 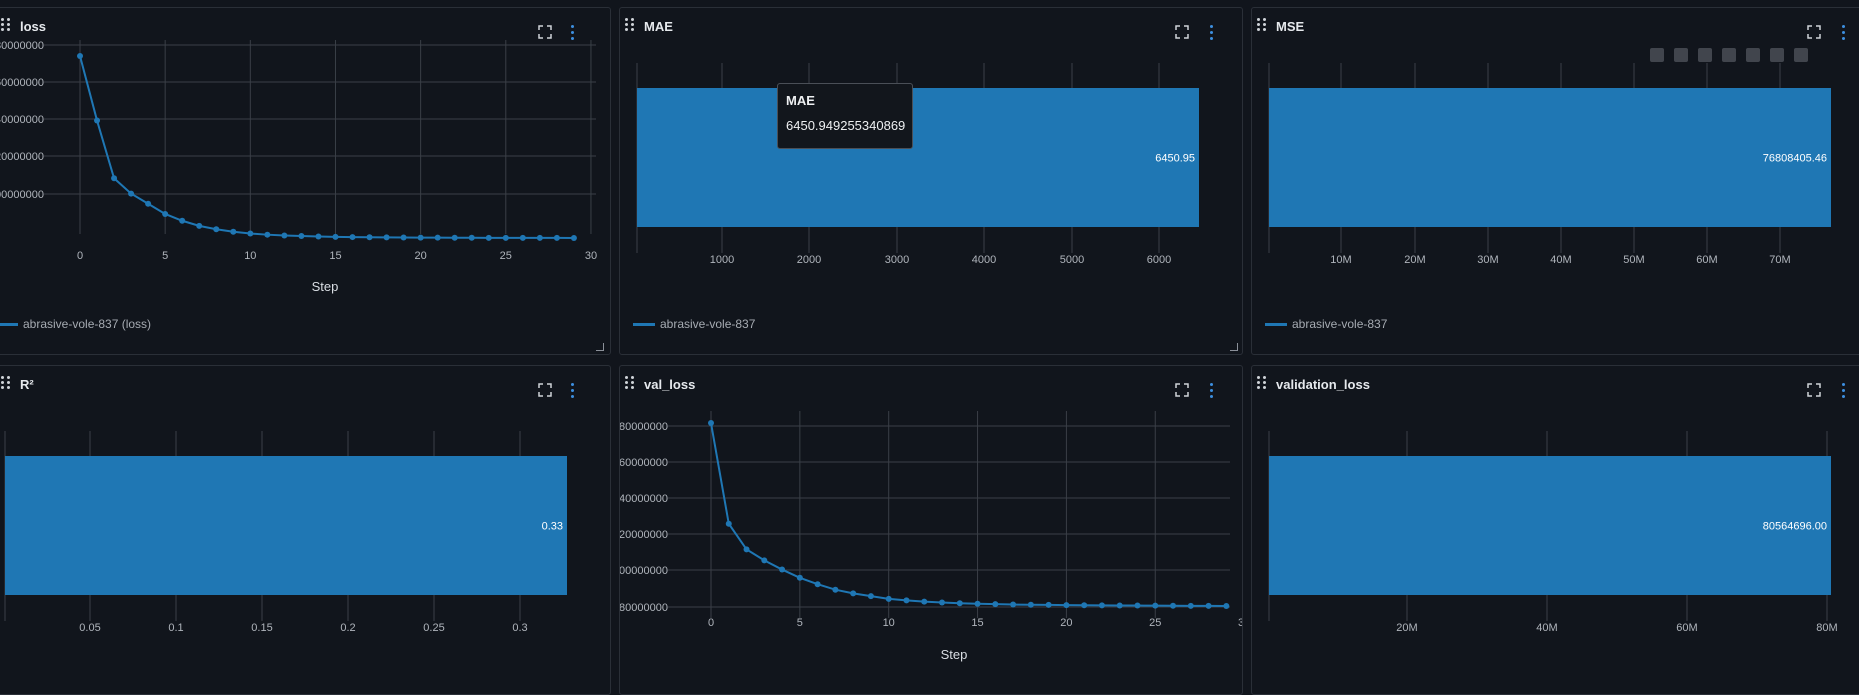 I want to click on hover-tooltip: MAE 6450.949255340869, so click(x=845, y=116).